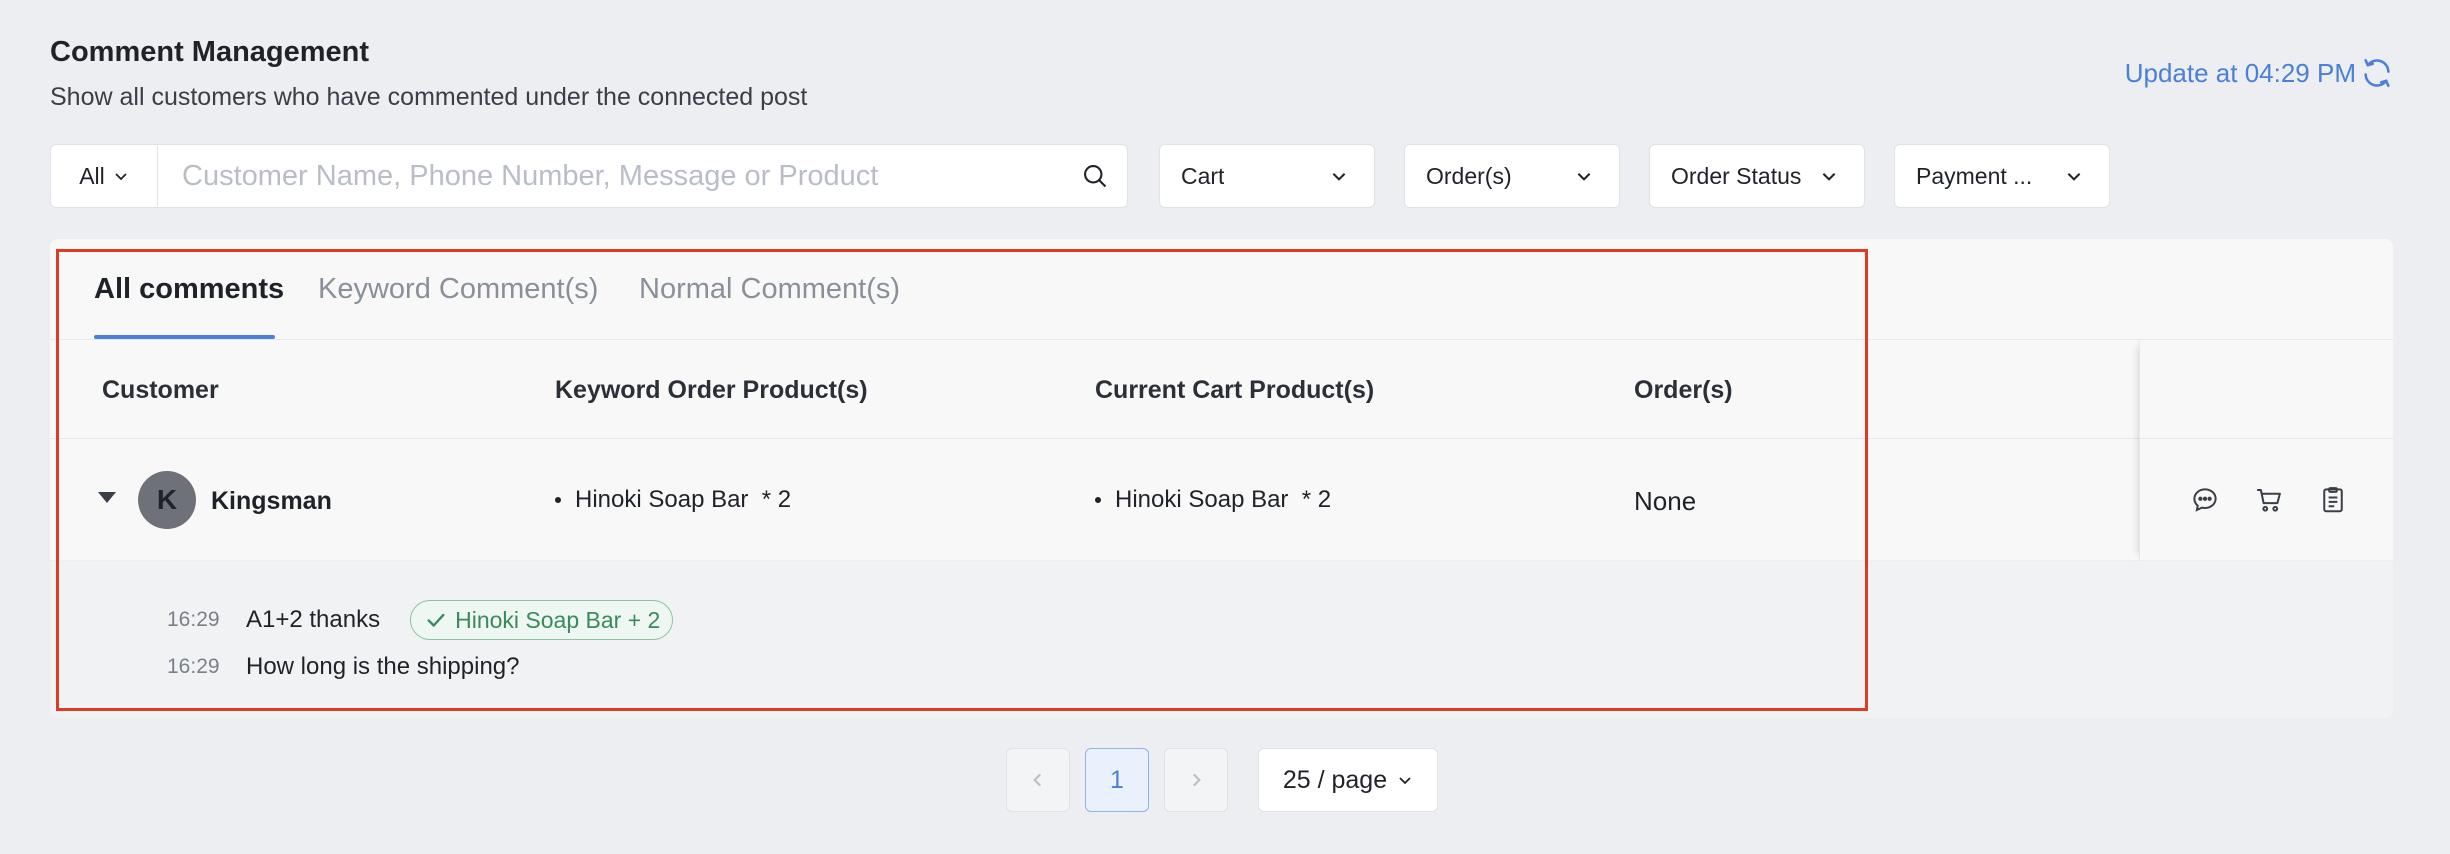  I want to click on next-page-button, so click(1196, 780).